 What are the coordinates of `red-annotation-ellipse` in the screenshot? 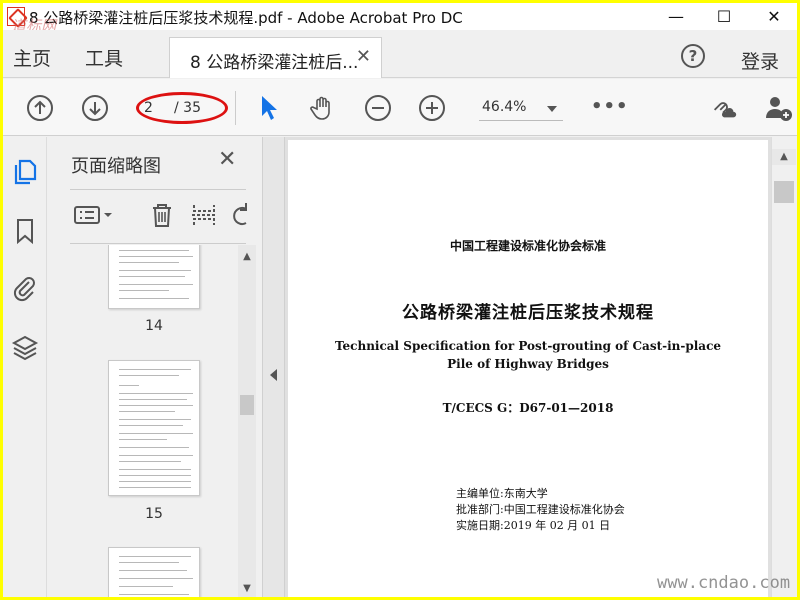 It's located at (182, 108).